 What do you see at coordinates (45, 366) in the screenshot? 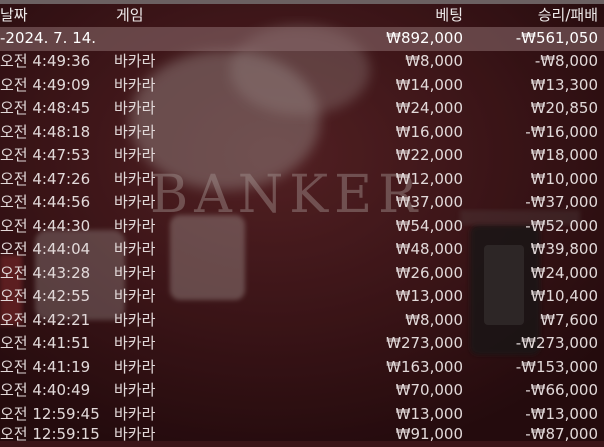
I see `row-time: 오전 4:41:19` at bounding box center [45, 366].